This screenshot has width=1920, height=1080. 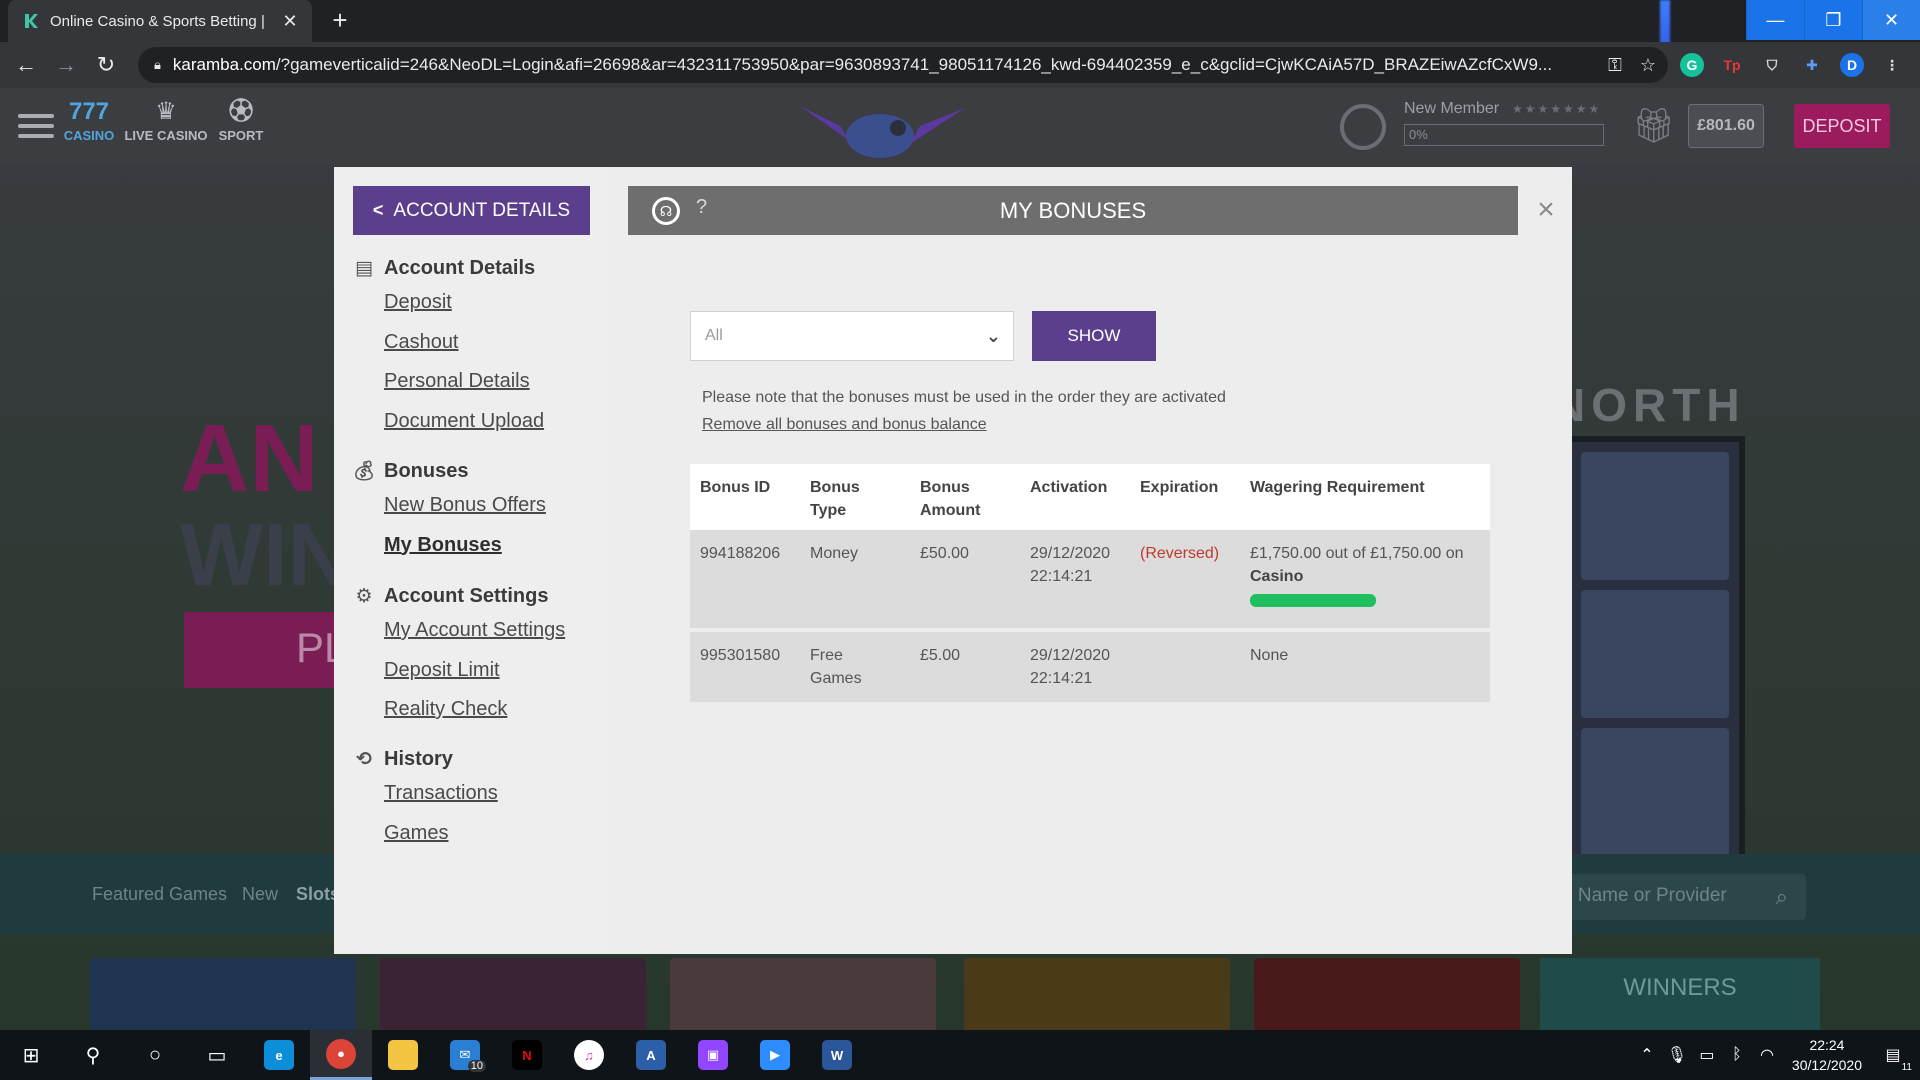 What do you see at coordinates (31, 1055) in the screenshot?
I see `windows-start-icon: ⊞` at bounding box center [31, 1055].